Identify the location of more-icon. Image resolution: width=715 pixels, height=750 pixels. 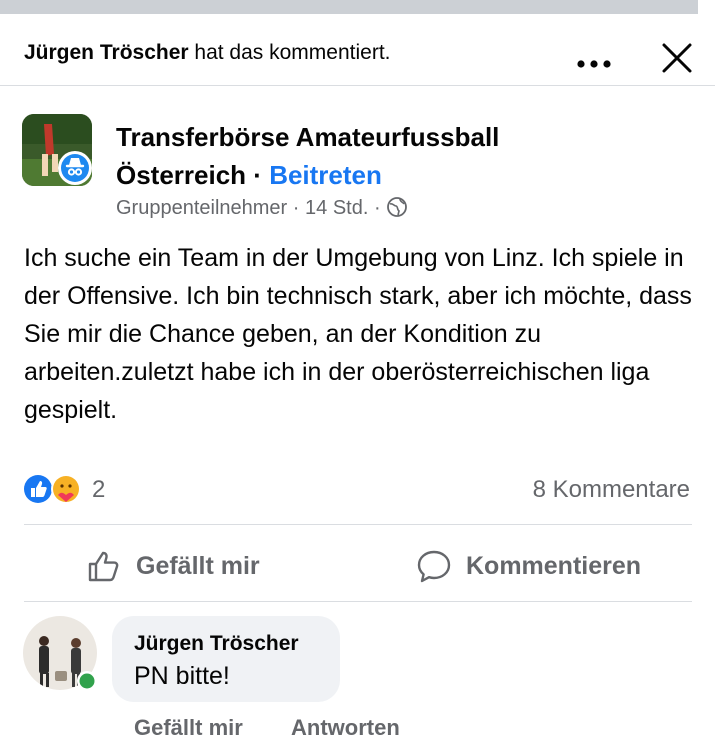
(594, 64).